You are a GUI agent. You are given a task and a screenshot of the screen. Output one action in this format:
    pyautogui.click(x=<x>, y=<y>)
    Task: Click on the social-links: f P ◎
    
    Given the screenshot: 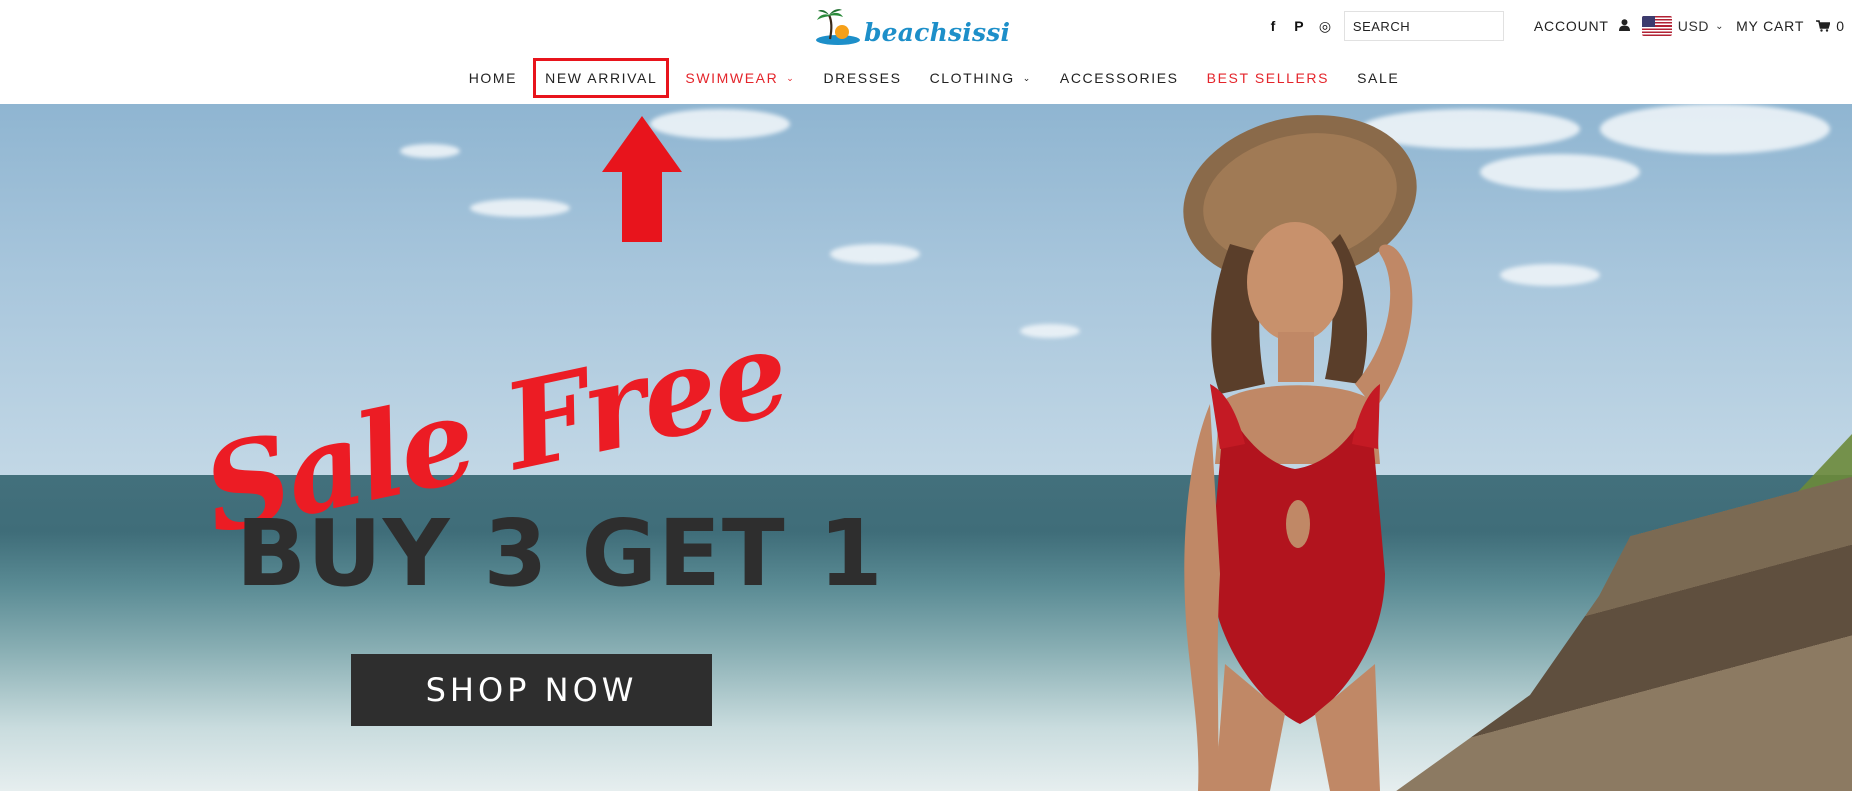 What is the action you would take?
    pyautogui.click(x=1299, y=26)
    